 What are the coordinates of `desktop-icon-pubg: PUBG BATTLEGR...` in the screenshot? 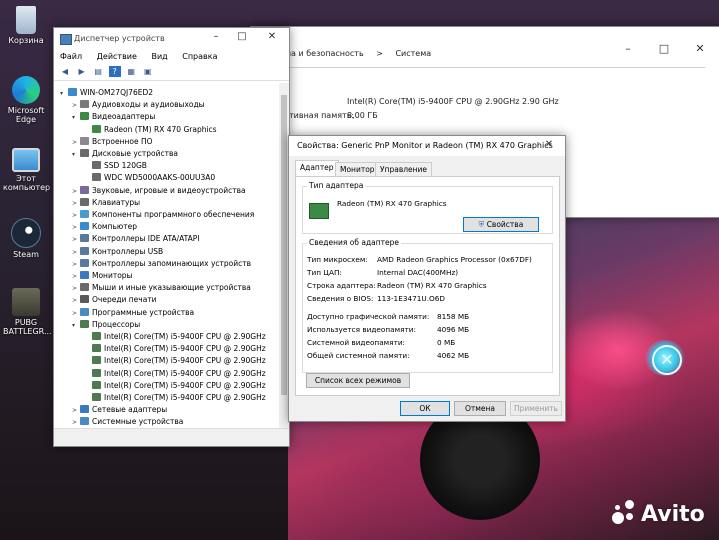 It's located at (26, 312).